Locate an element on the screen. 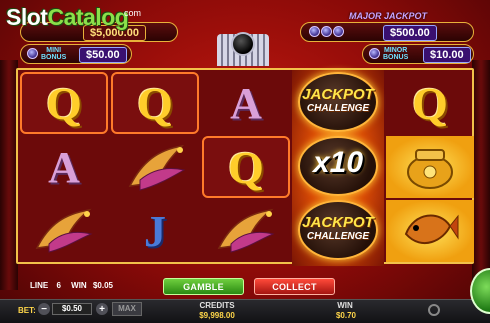  koi-fish-icon is located at coordinates (431, 229).